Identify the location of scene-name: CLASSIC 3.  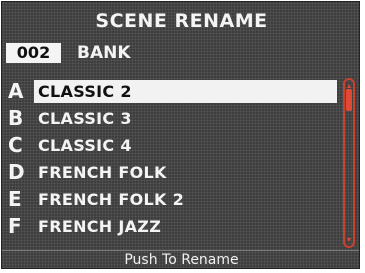
(85, 118).